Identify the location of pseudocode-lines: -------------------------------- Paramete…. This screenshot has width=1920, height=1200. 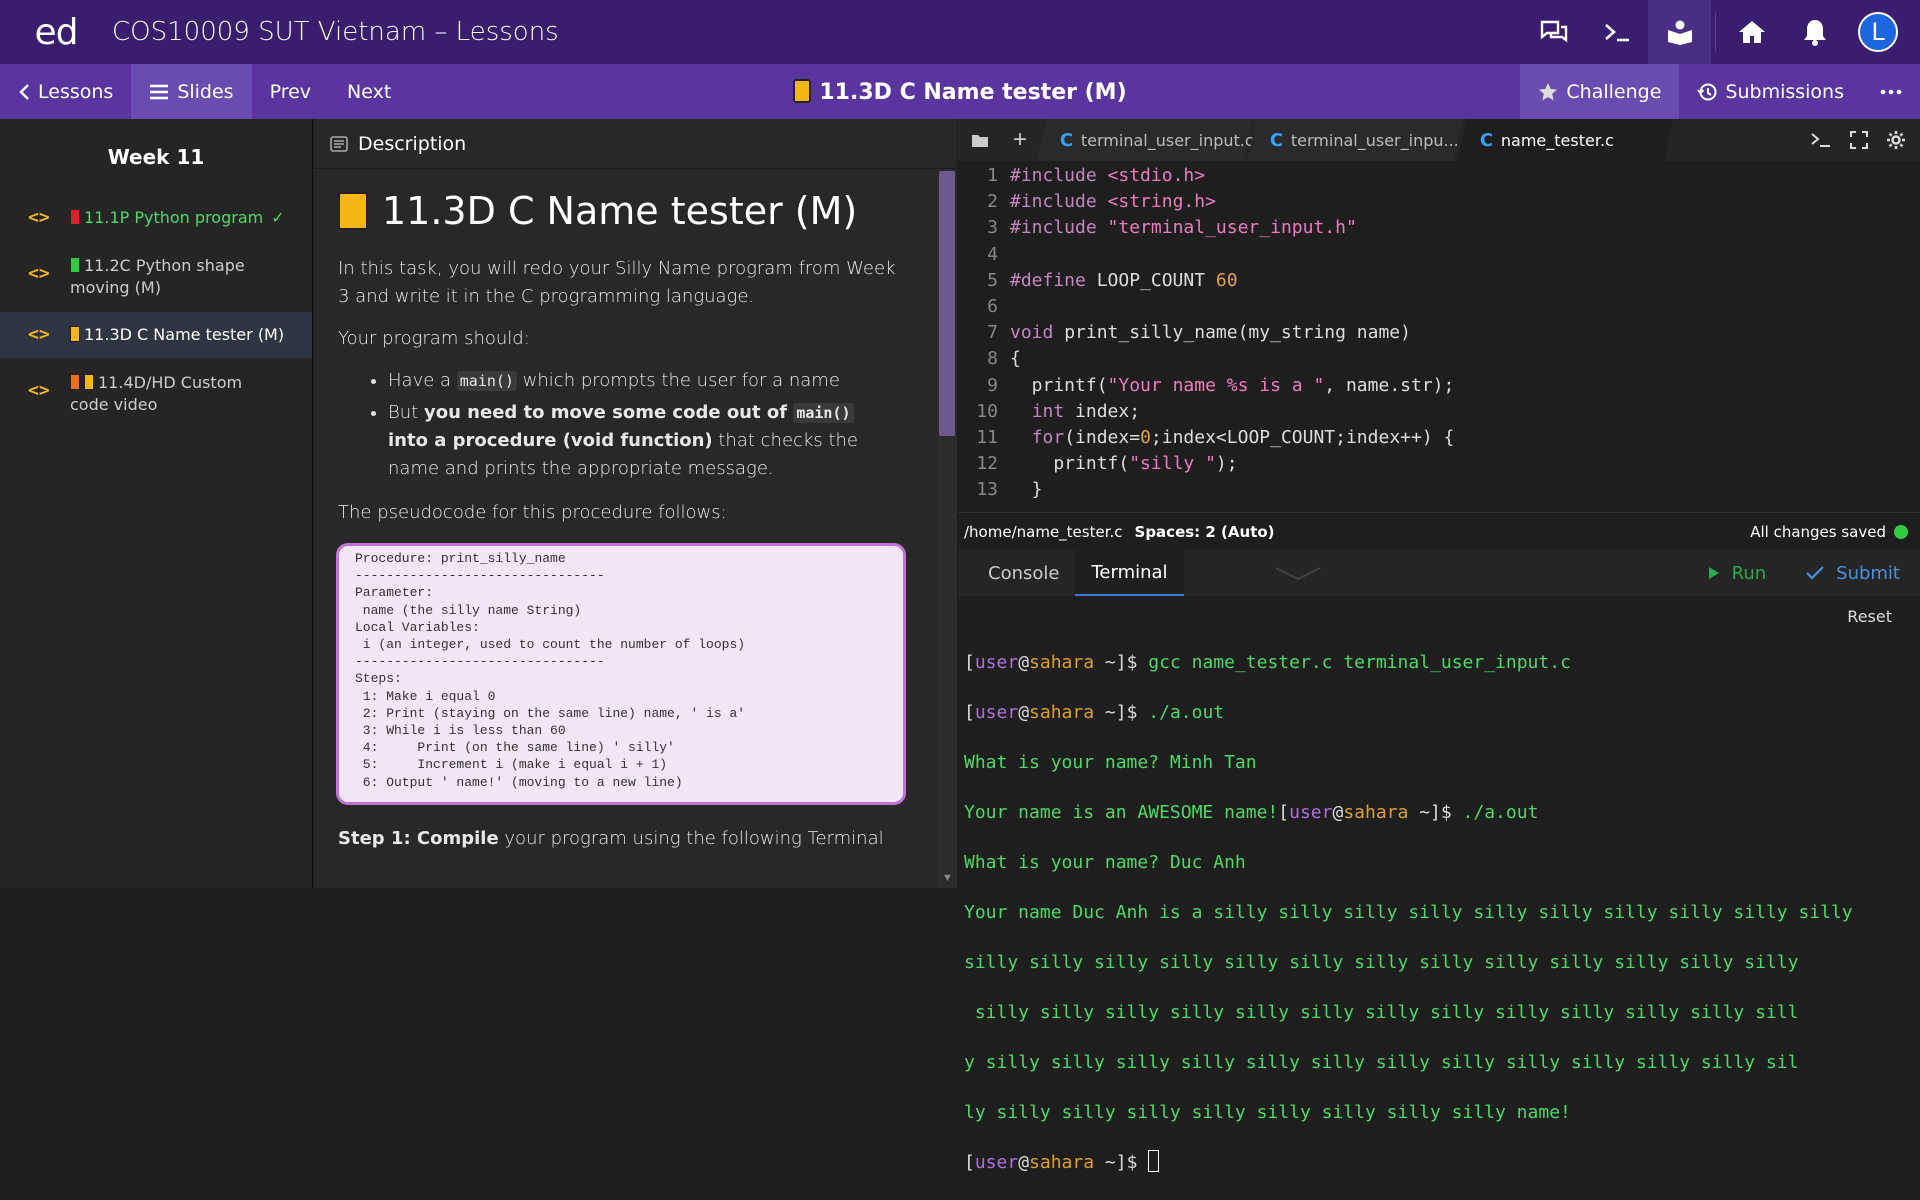
(621, 679).